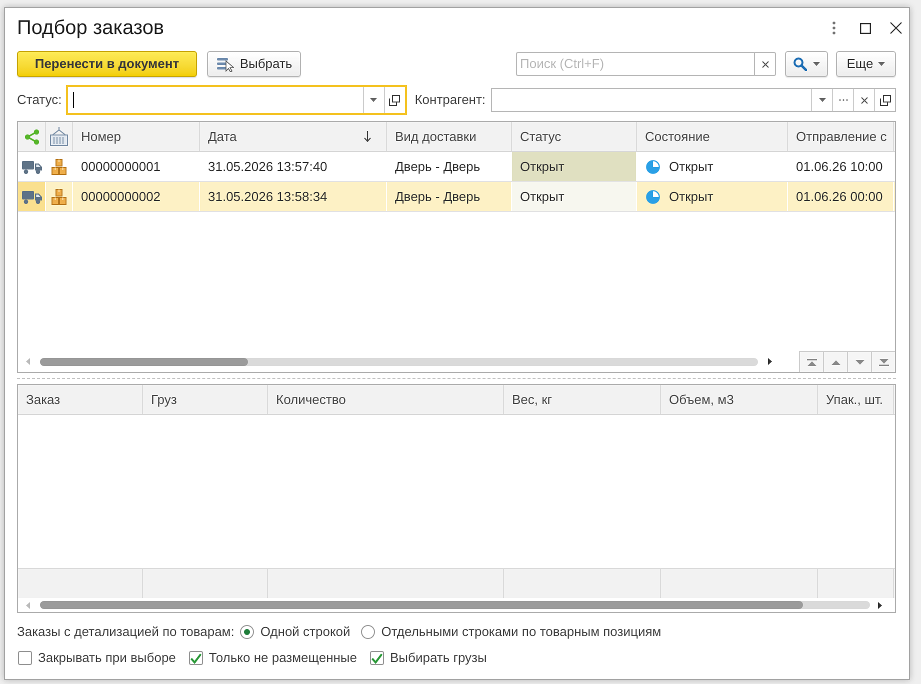 The image size is (921, 684). I want to click on more-button: Еще, so click(866, 64).